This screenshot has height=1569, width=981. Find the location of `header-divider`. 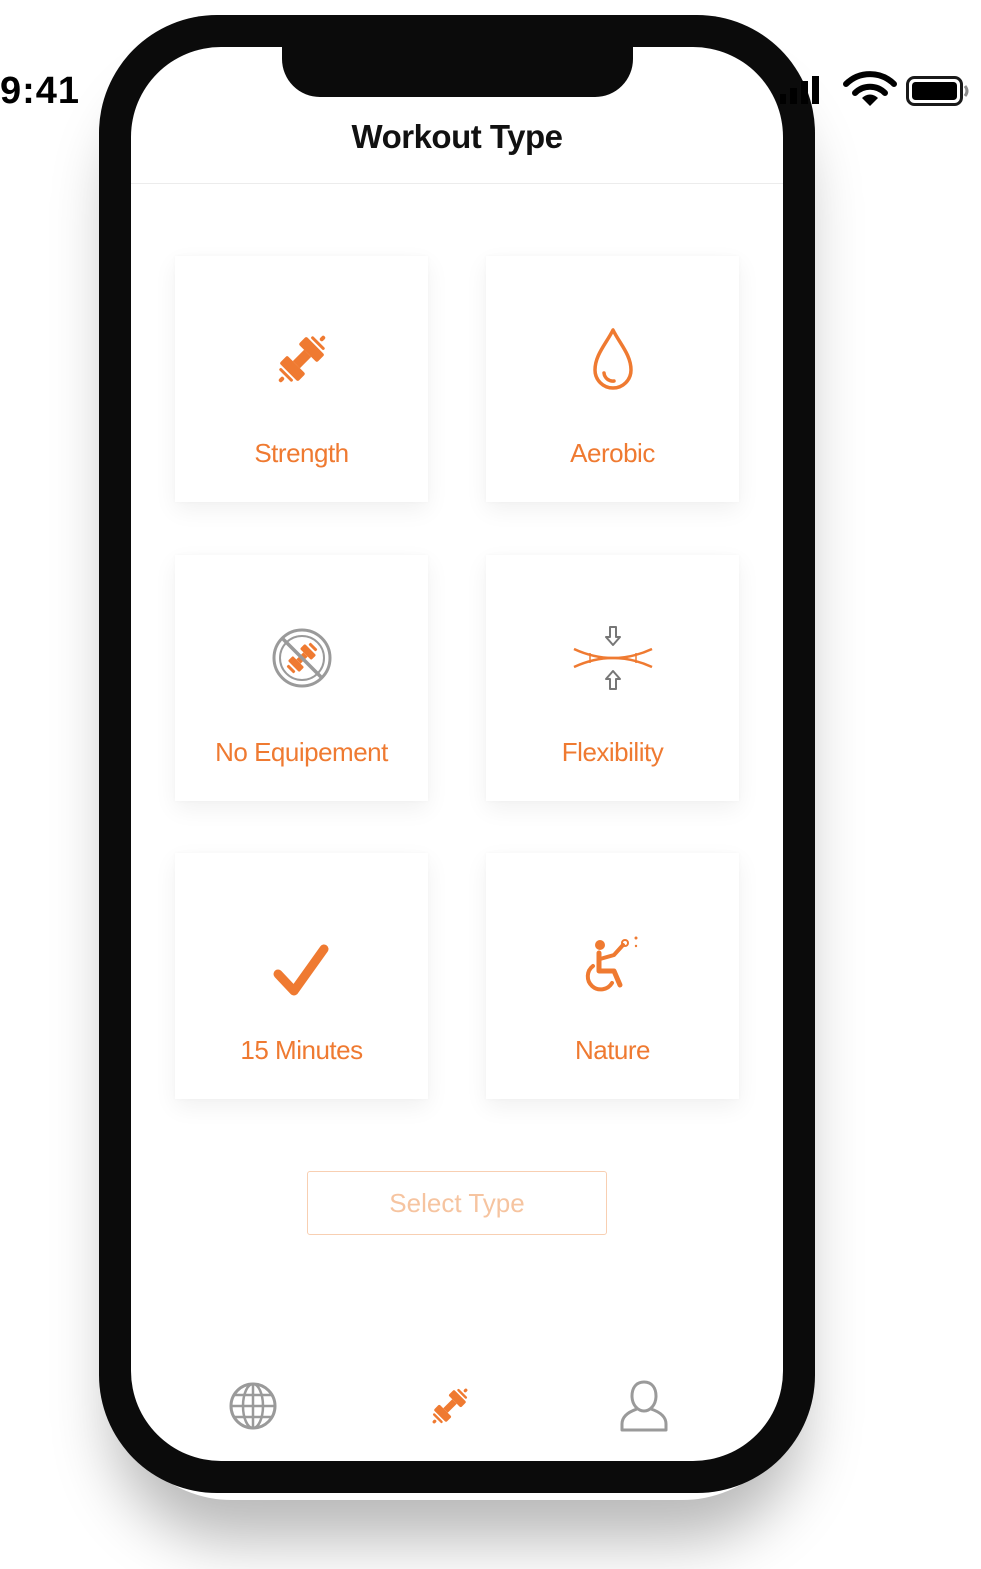

header-divider is located at coordinates (457, 183).